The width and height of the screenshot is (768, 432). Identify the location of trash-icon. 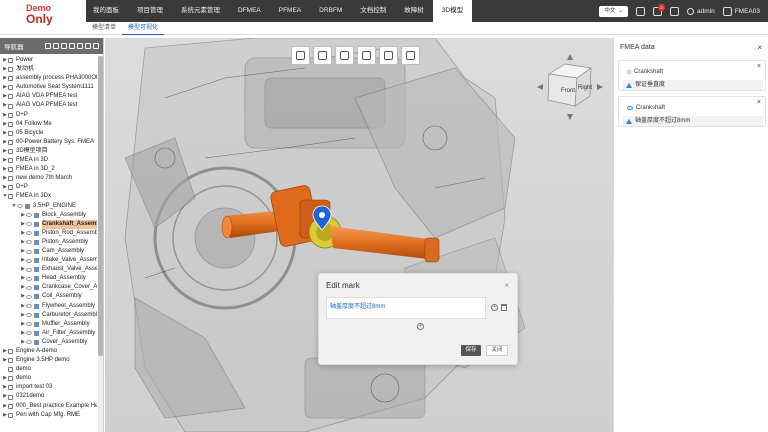
(504, 307).